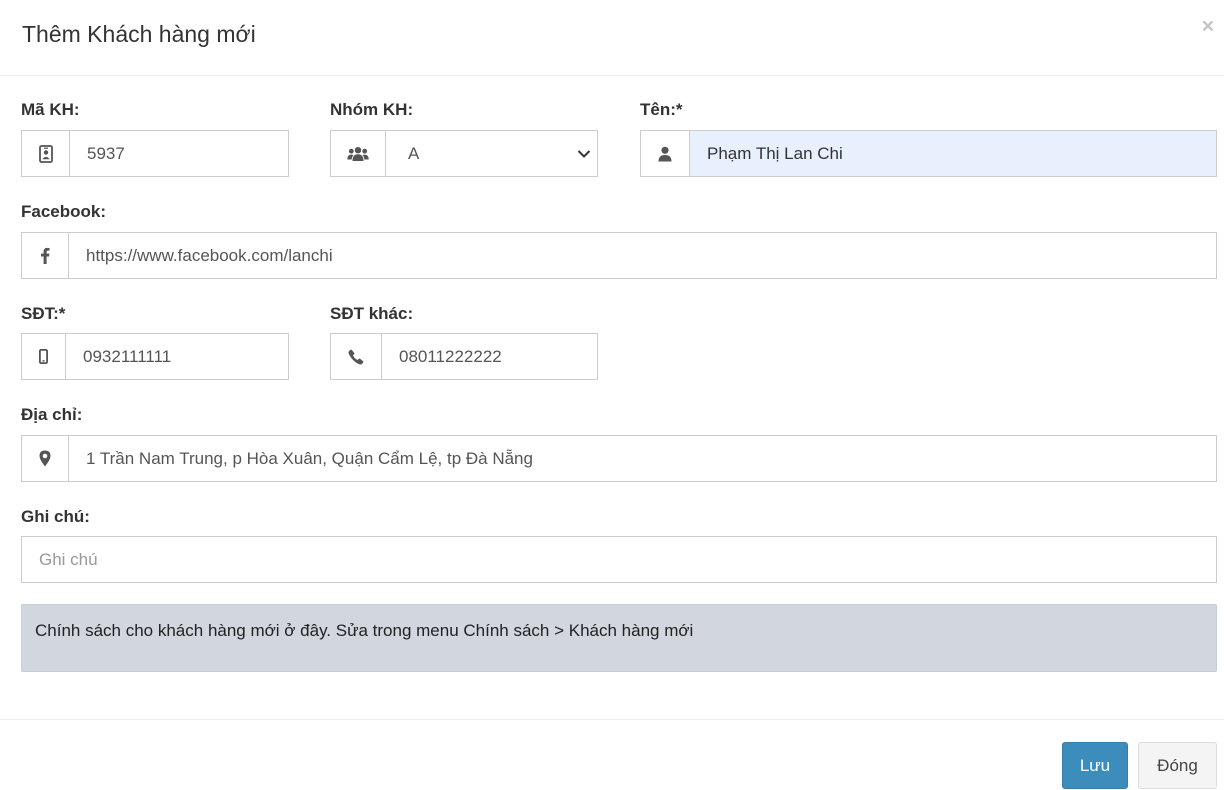 The width and height of the screenshot is (1224, 790). I want to click on ten-group: Phạm Thị Lan Chi, so click(928, 153).